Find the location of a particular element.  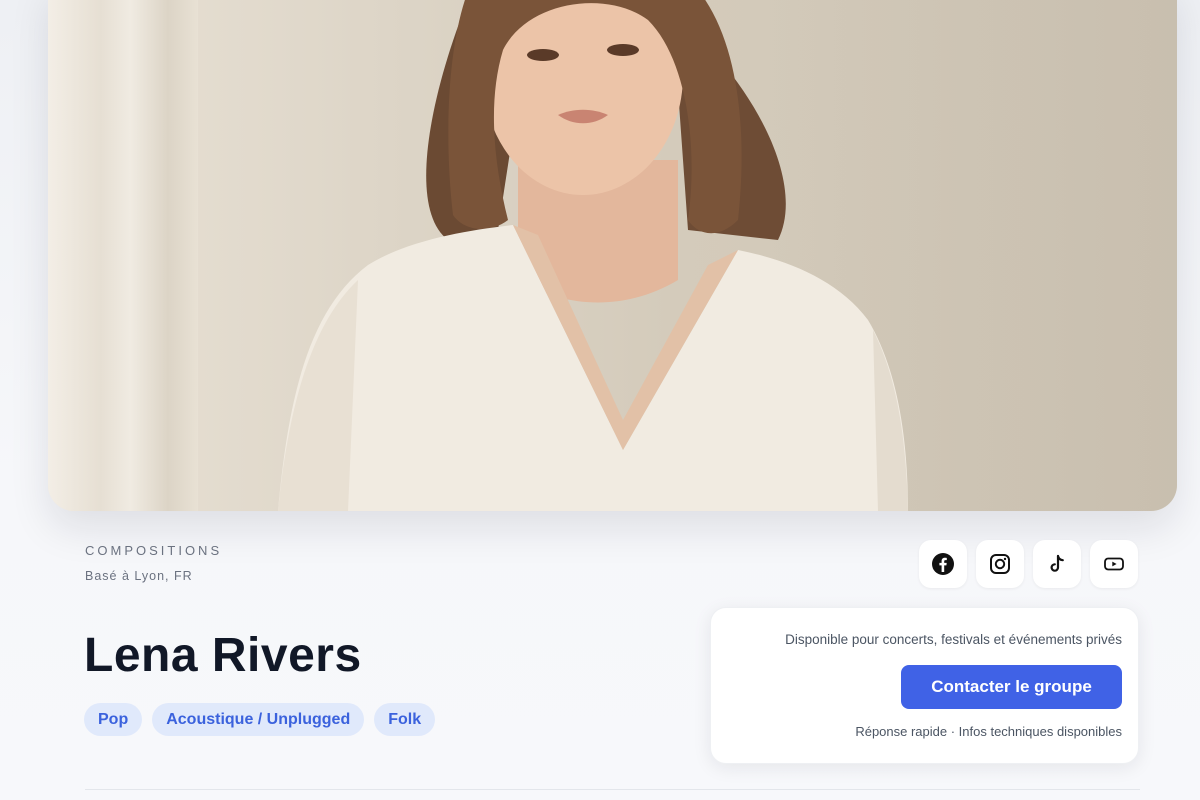

section-divider is located at coordinates (612, 789).